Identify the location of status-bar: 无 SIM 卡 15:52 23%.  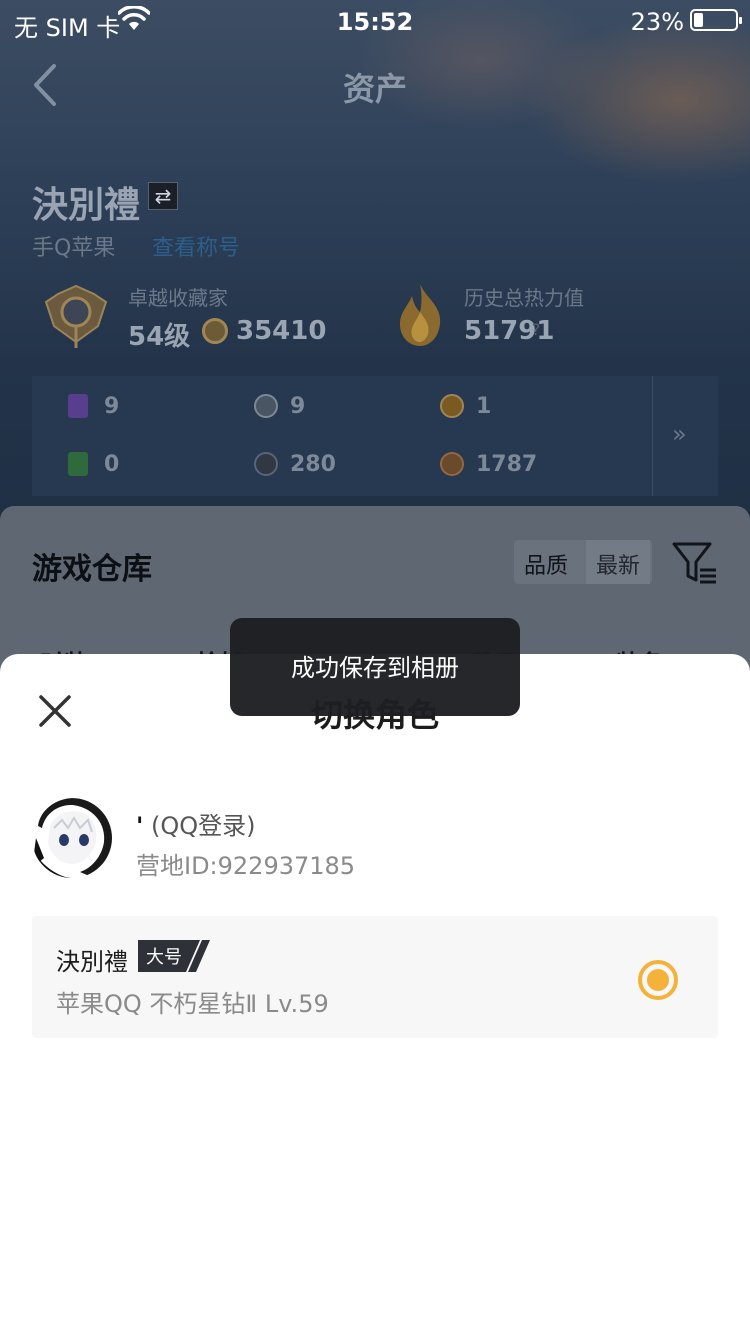
(375, 21).